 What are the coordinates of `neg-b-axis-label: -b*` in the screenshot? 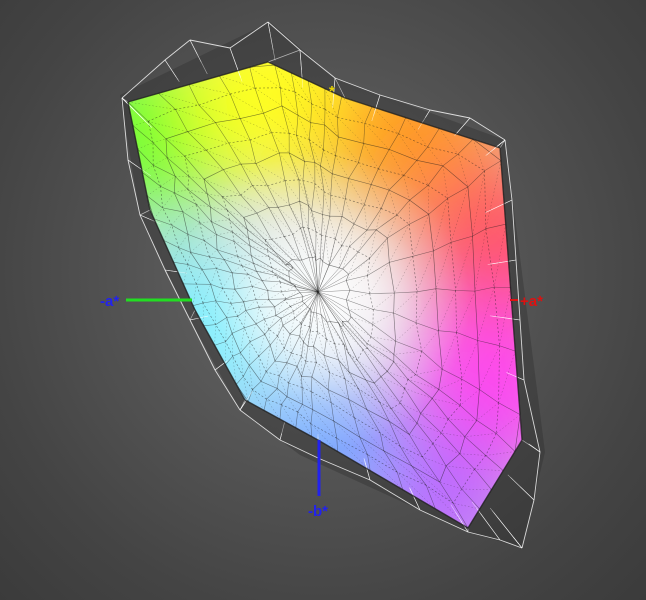 It's located at (318, 511).